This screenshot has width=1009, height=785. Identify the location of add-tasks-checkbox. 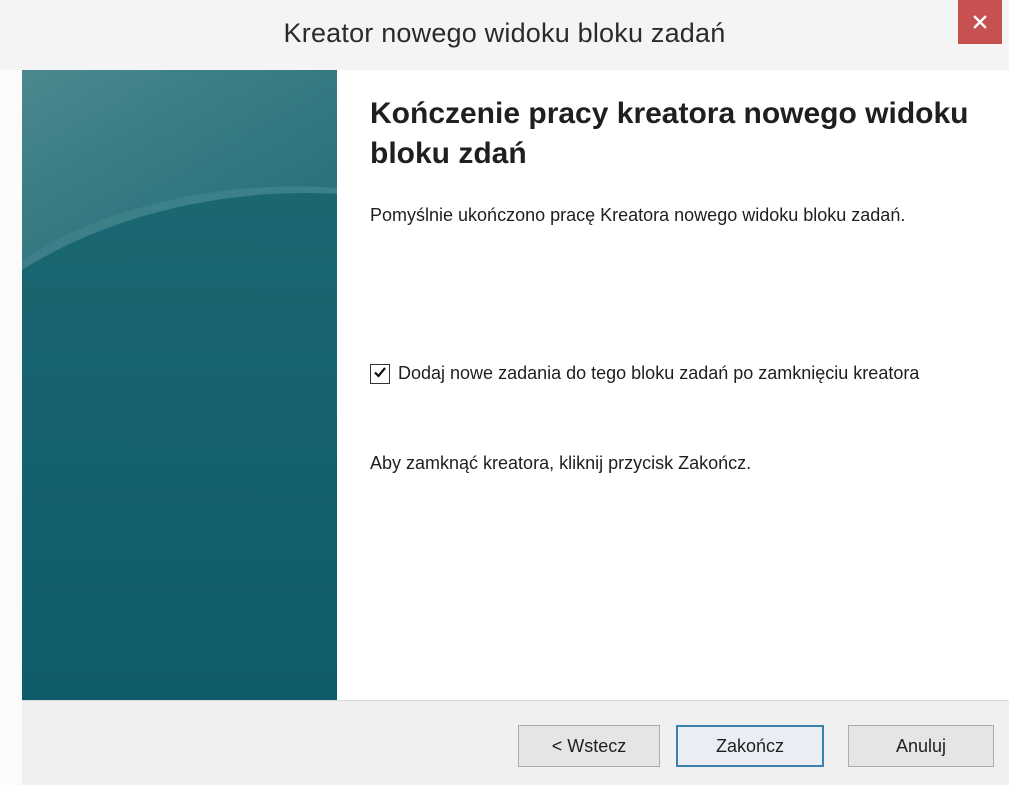
(380, 374).